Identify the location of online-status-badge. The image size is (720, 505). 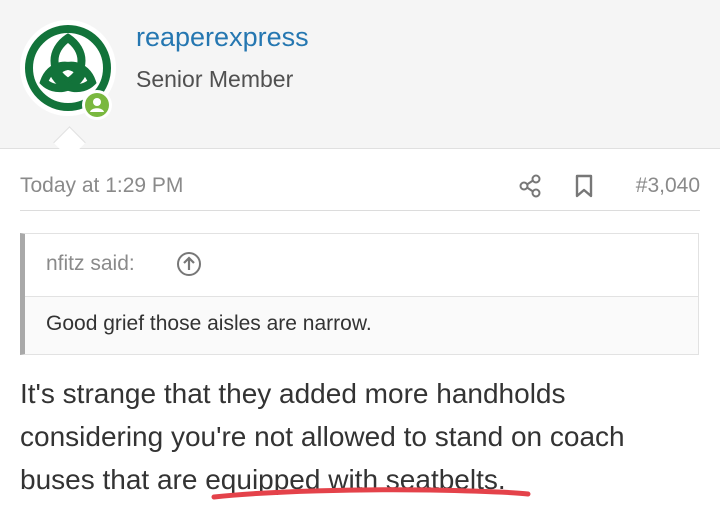
(97, 105).